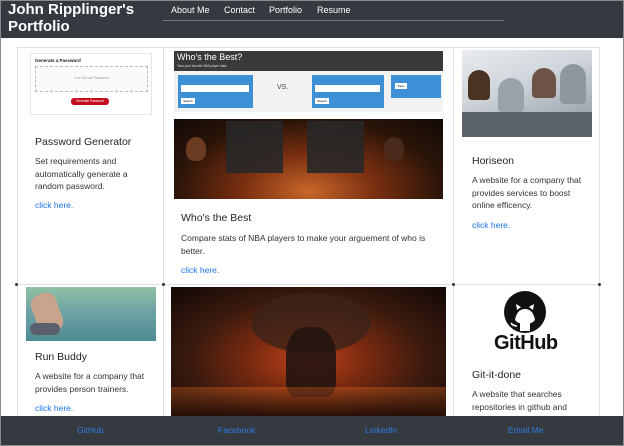 This screenshot has height=446, width=624. Describe the element at coordinates (527, 124) in the screenshot. I see `table-surface` at that location.